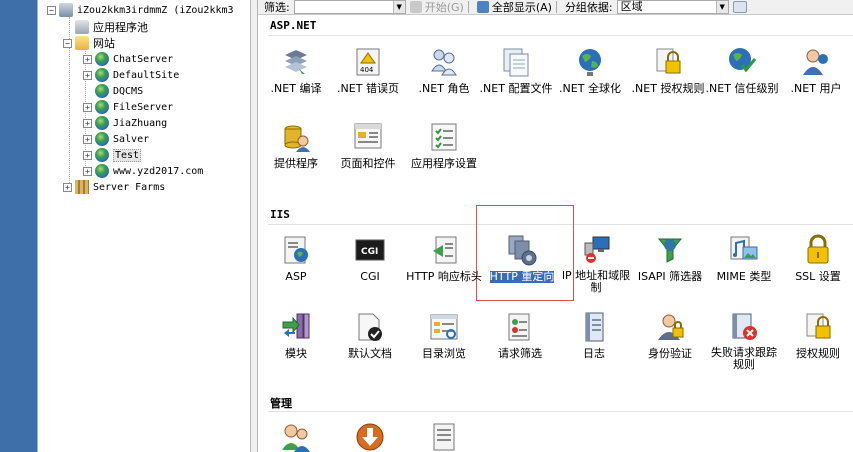 The image size is (853, 452). Describe the element at coordinates (116, 139) in the screenshot. I see `tree-node-site: + Salver` at that location.